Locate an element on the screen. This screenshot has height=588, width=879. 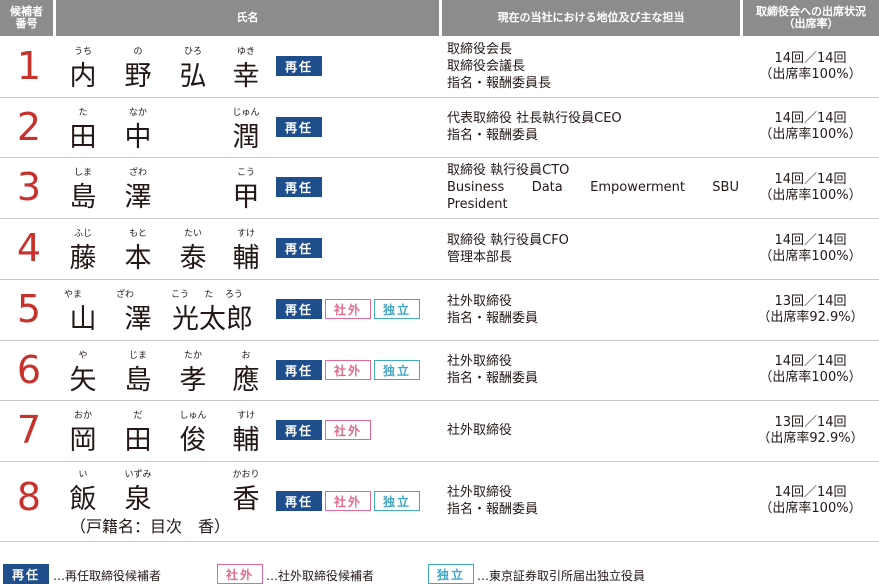
position-line: 代表取締役 社長執行役員CEO is located at coordinates (534, 118).